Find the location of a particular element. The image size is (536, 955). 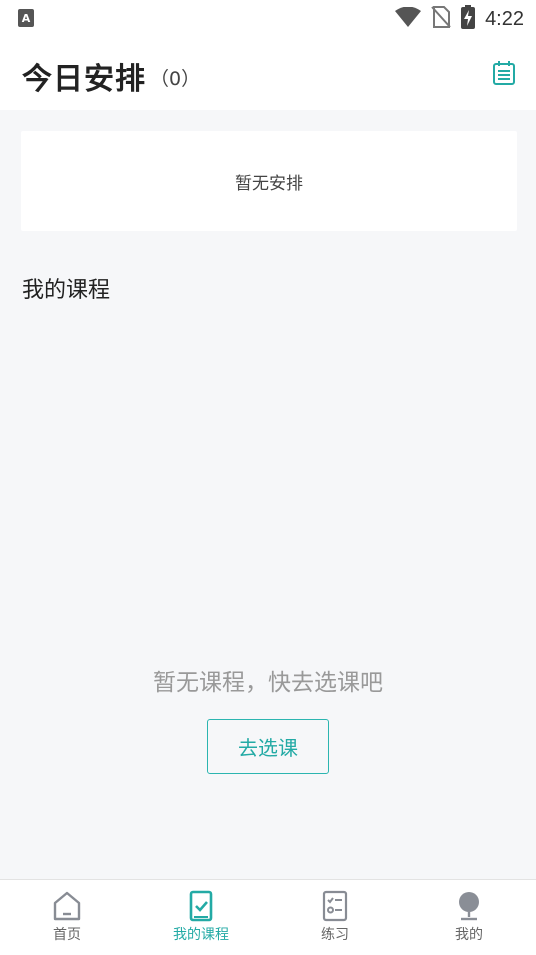

tab-label: 我的 is located at coordinates (469, 935).